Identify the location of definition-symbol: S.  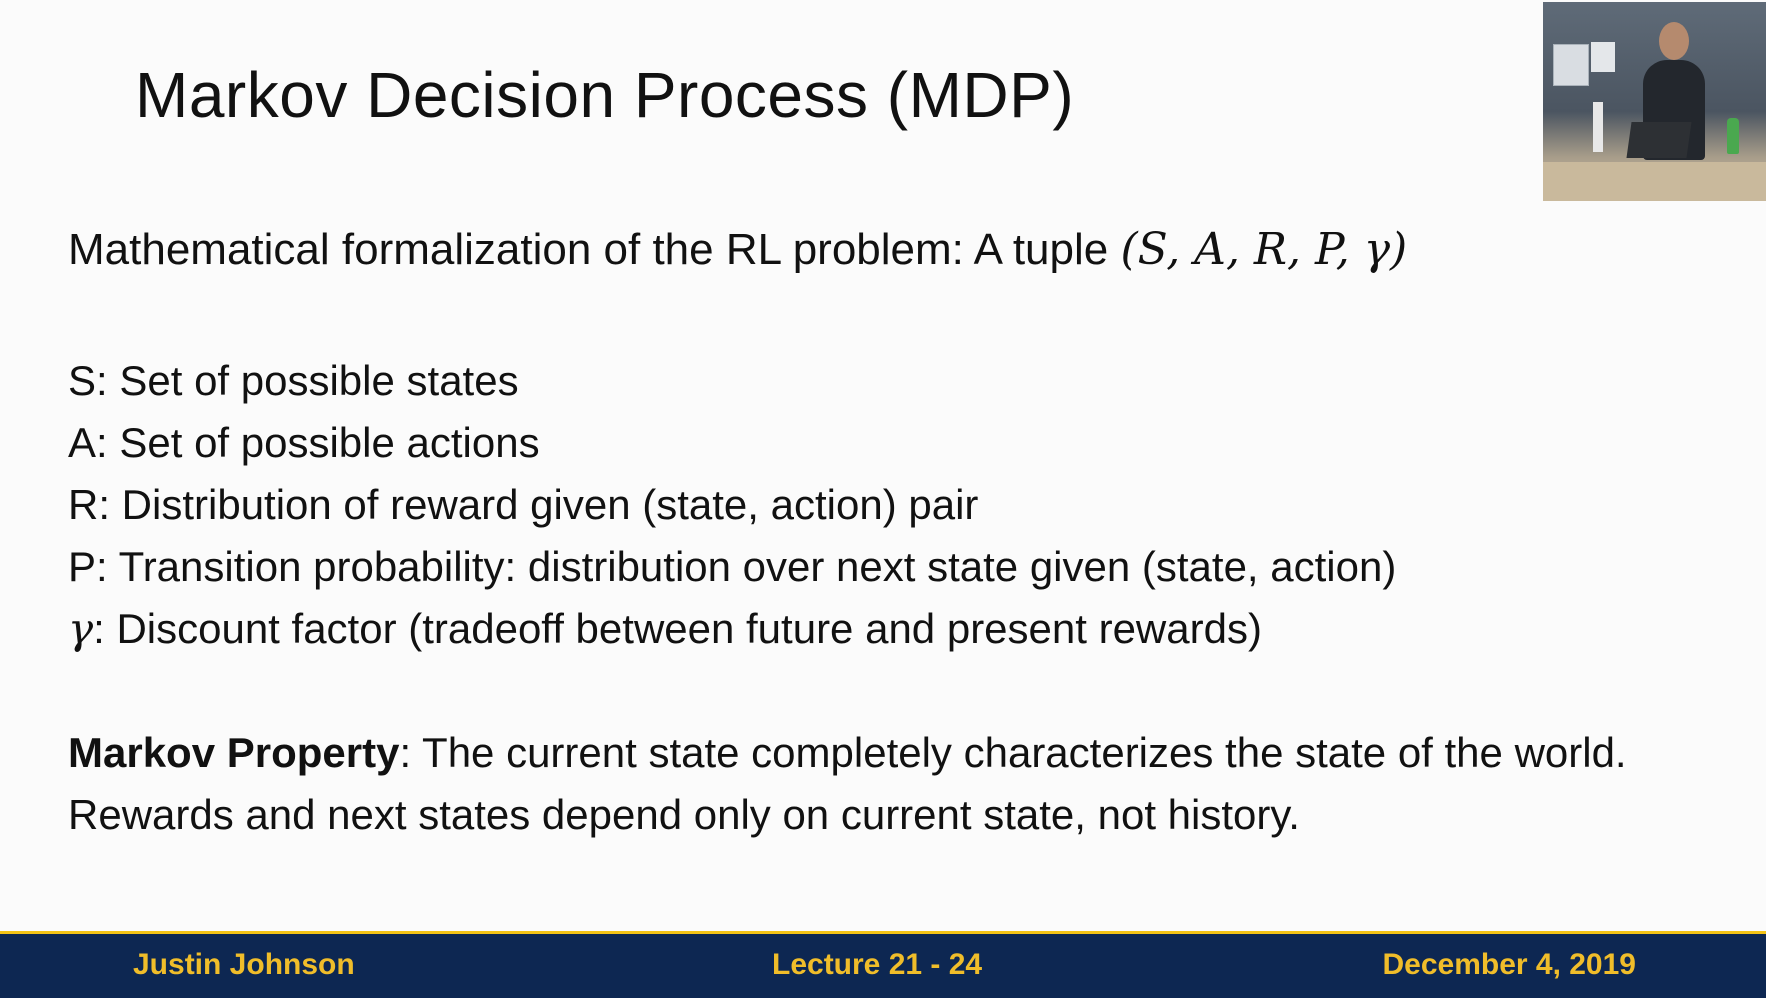
(82, 380).